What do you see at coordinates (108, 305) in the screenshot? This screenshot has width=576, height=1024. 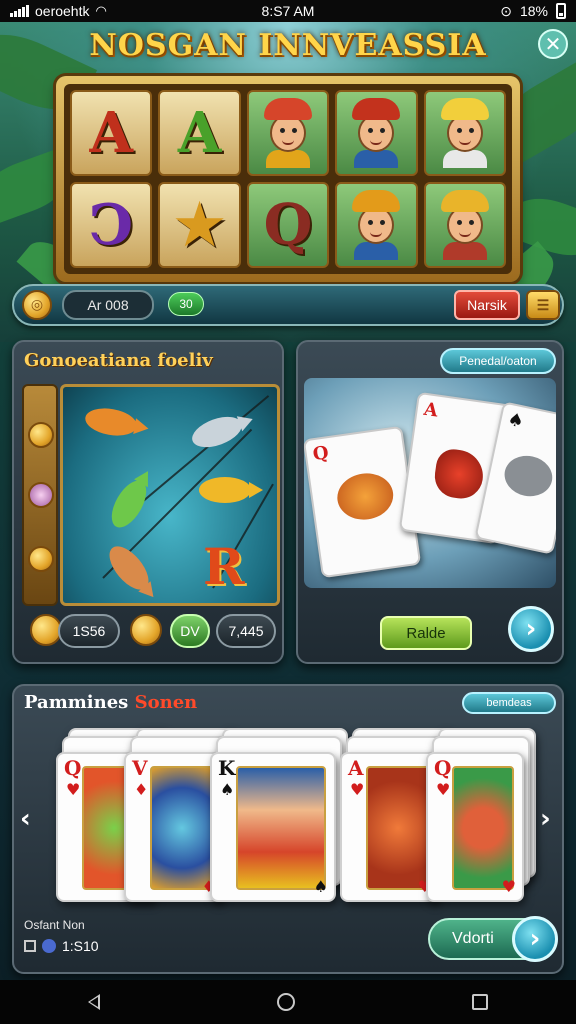 I see `bet-display: Ar 008` at bounding box center [108, 305].